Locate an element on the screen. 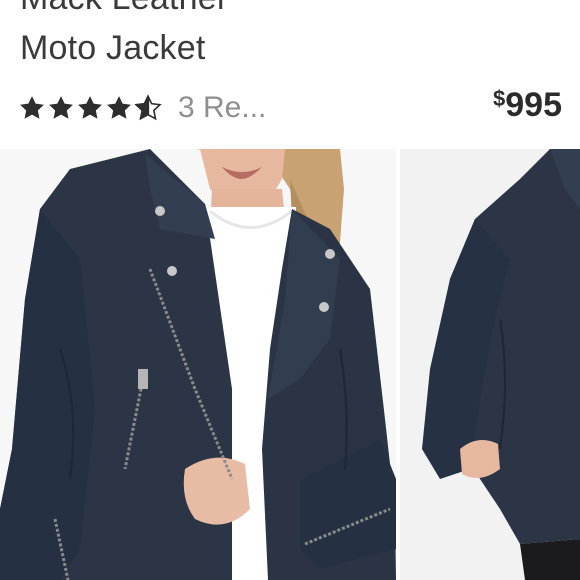 The width and height of the screenshot is (580, 580). product-price: $ 995 is located at coordinates (527, 105).